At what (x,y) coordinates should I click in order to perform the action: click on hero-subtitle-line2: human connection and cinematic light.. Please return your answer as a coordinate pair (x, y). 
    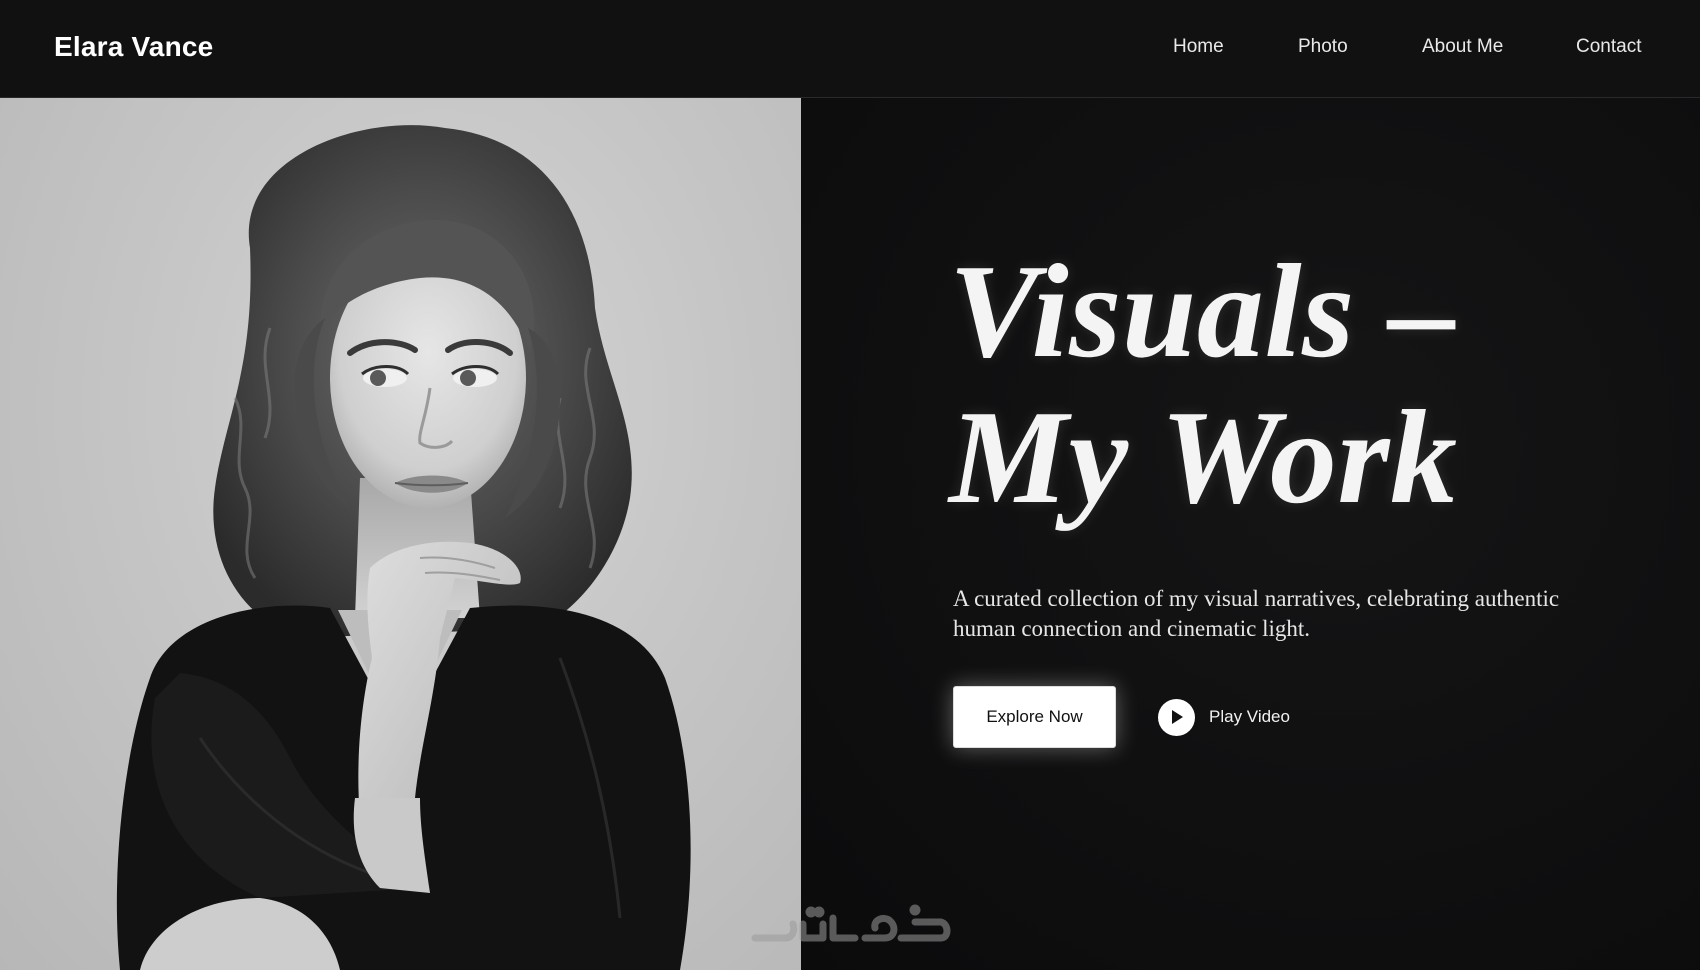
    Looking at the image, I should click on (1132, 628).